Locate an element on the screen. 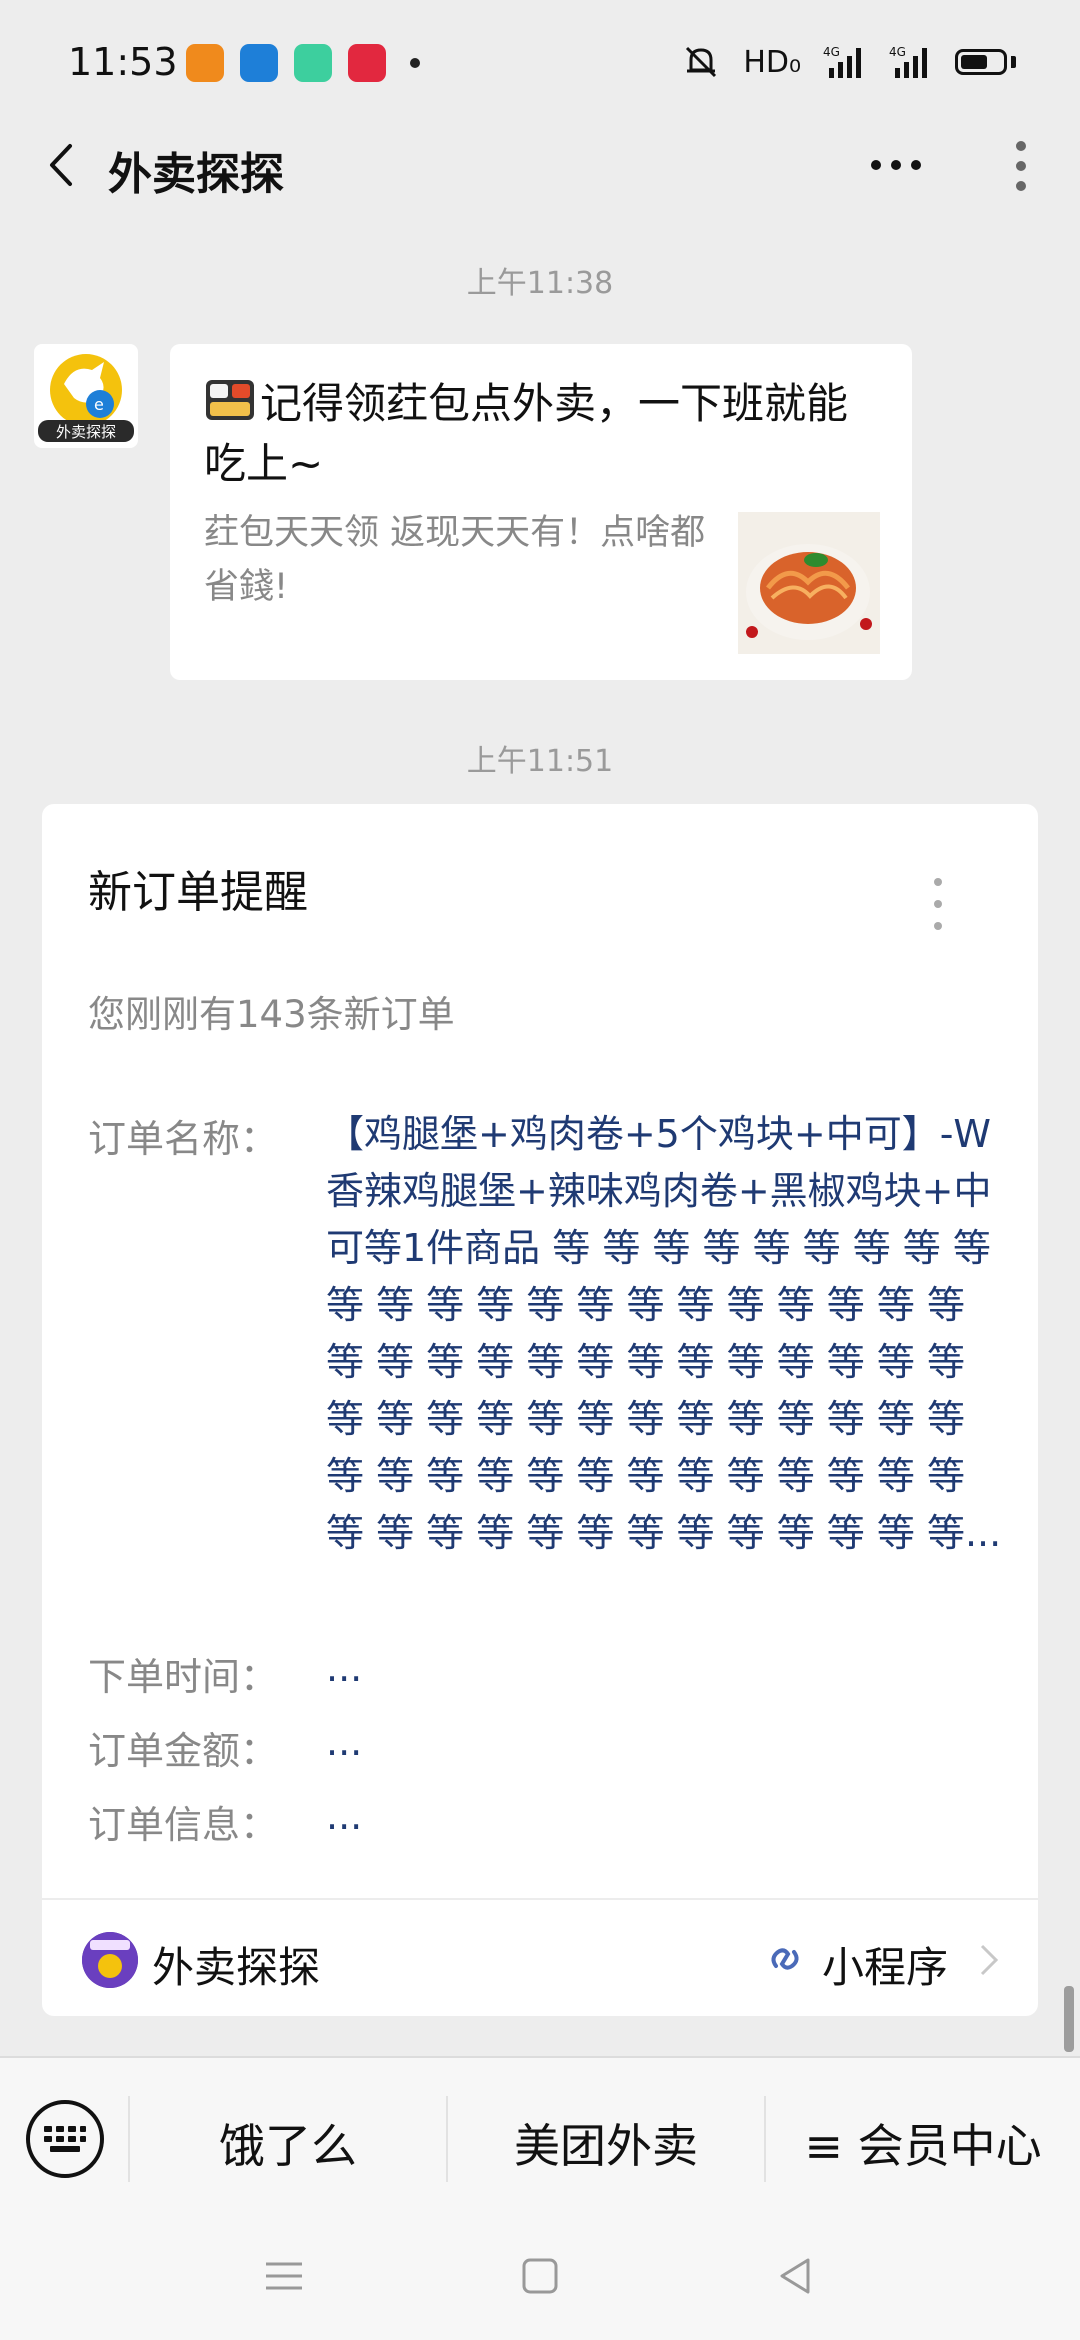 This screenshot has height=2340, width=1080. chat-title: 外卖探探 is located at coordinates (196, 174).